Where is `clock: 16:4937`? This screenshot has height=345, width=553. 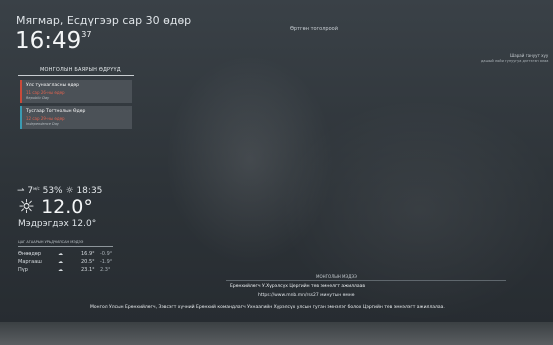
clock: 16:4937 is located at coordinates (53, 41).